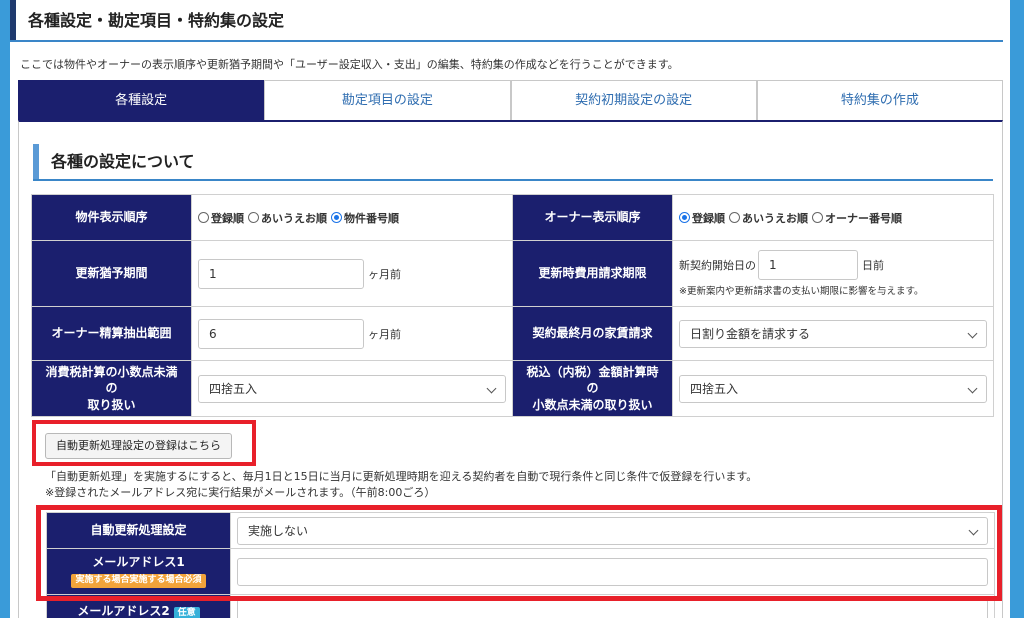 Image resolution: width=1024 pixels, height=618 pixels. Describe the element at coordinates (111, 217) in the screenshot. I see `property-order-label: 物件表示順序` at that location.